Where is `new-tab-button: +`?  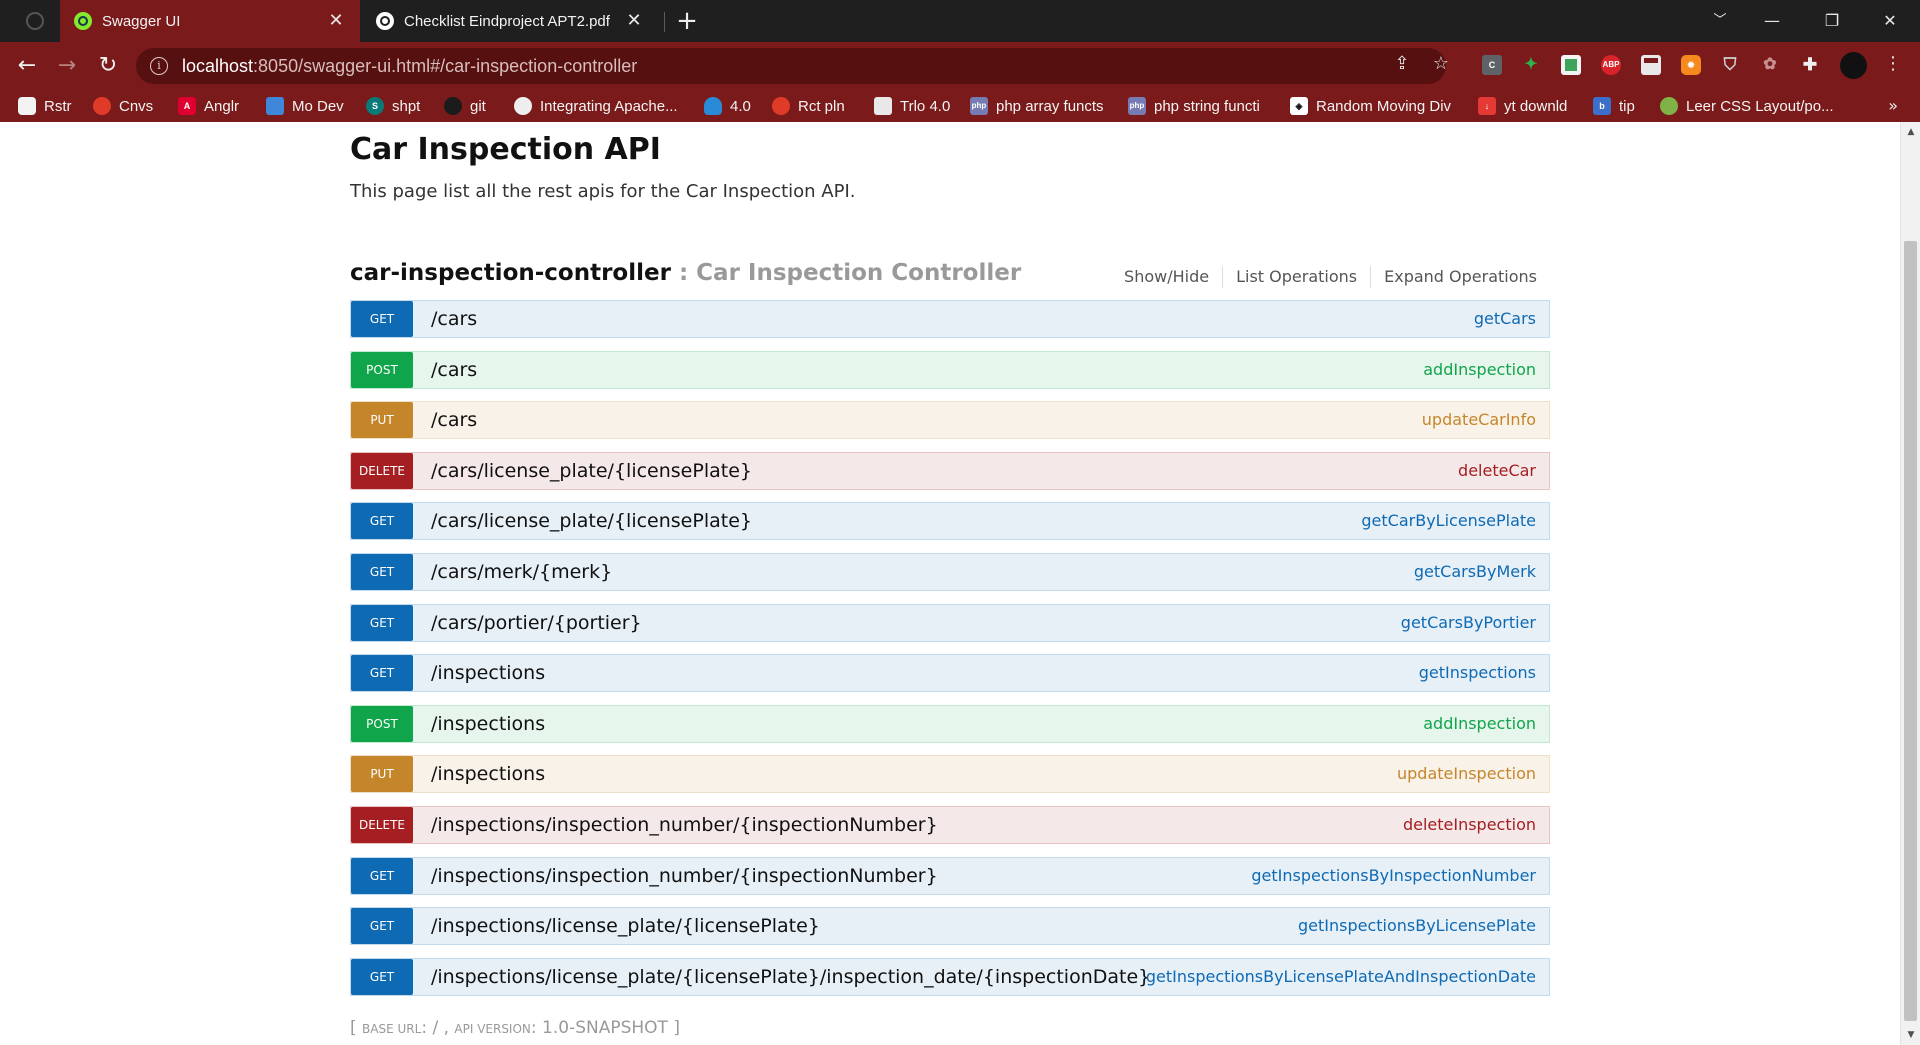
new-tab-button: + is located at coordinates (687, 21).